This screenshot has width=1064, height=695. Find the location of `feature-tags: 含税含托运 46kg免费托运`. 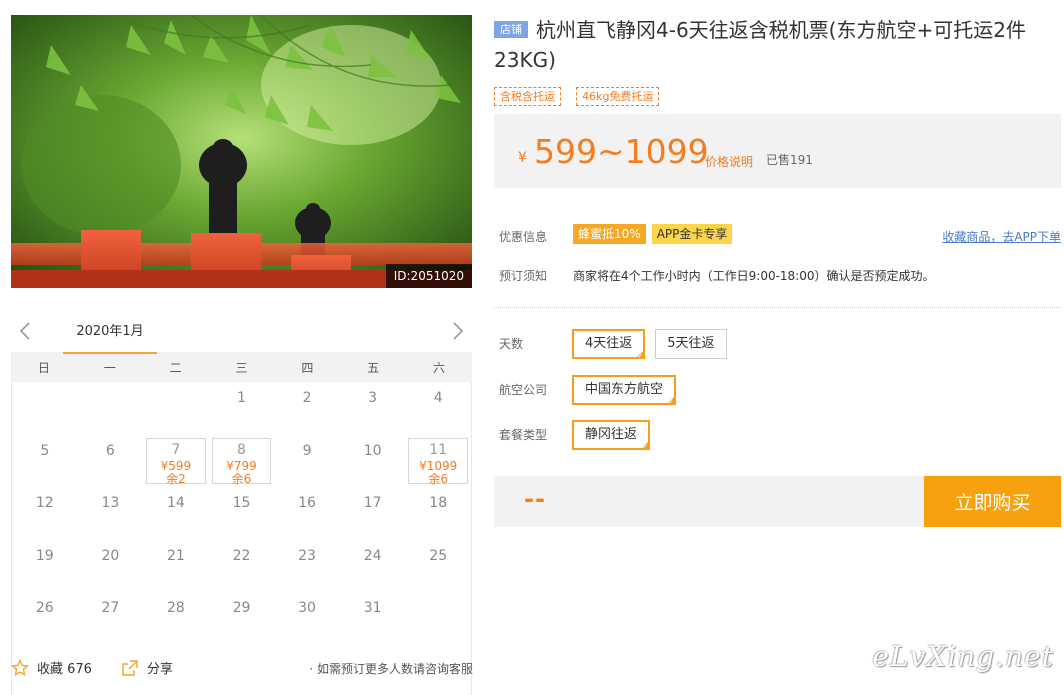

feature-tags: 含税含托运 46kg免费托运 is located at coordinates (777, 95).